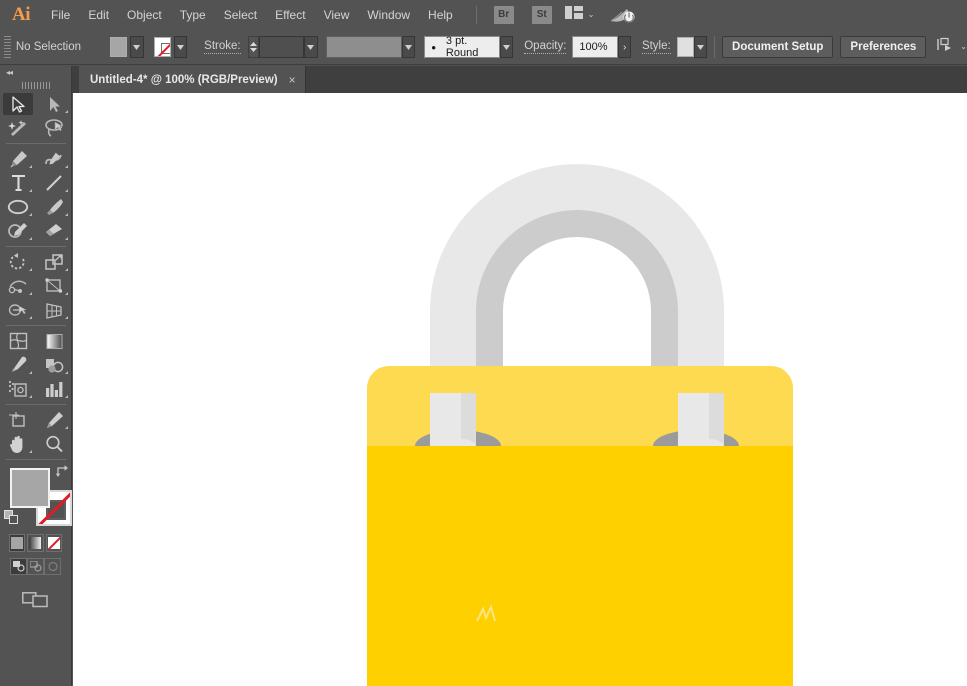  Describe the element at coordinates (184, 79) in the screenshot. I see `document-tab-title: Untitled-4* @ 100% (RGB/Preview)` at that location.